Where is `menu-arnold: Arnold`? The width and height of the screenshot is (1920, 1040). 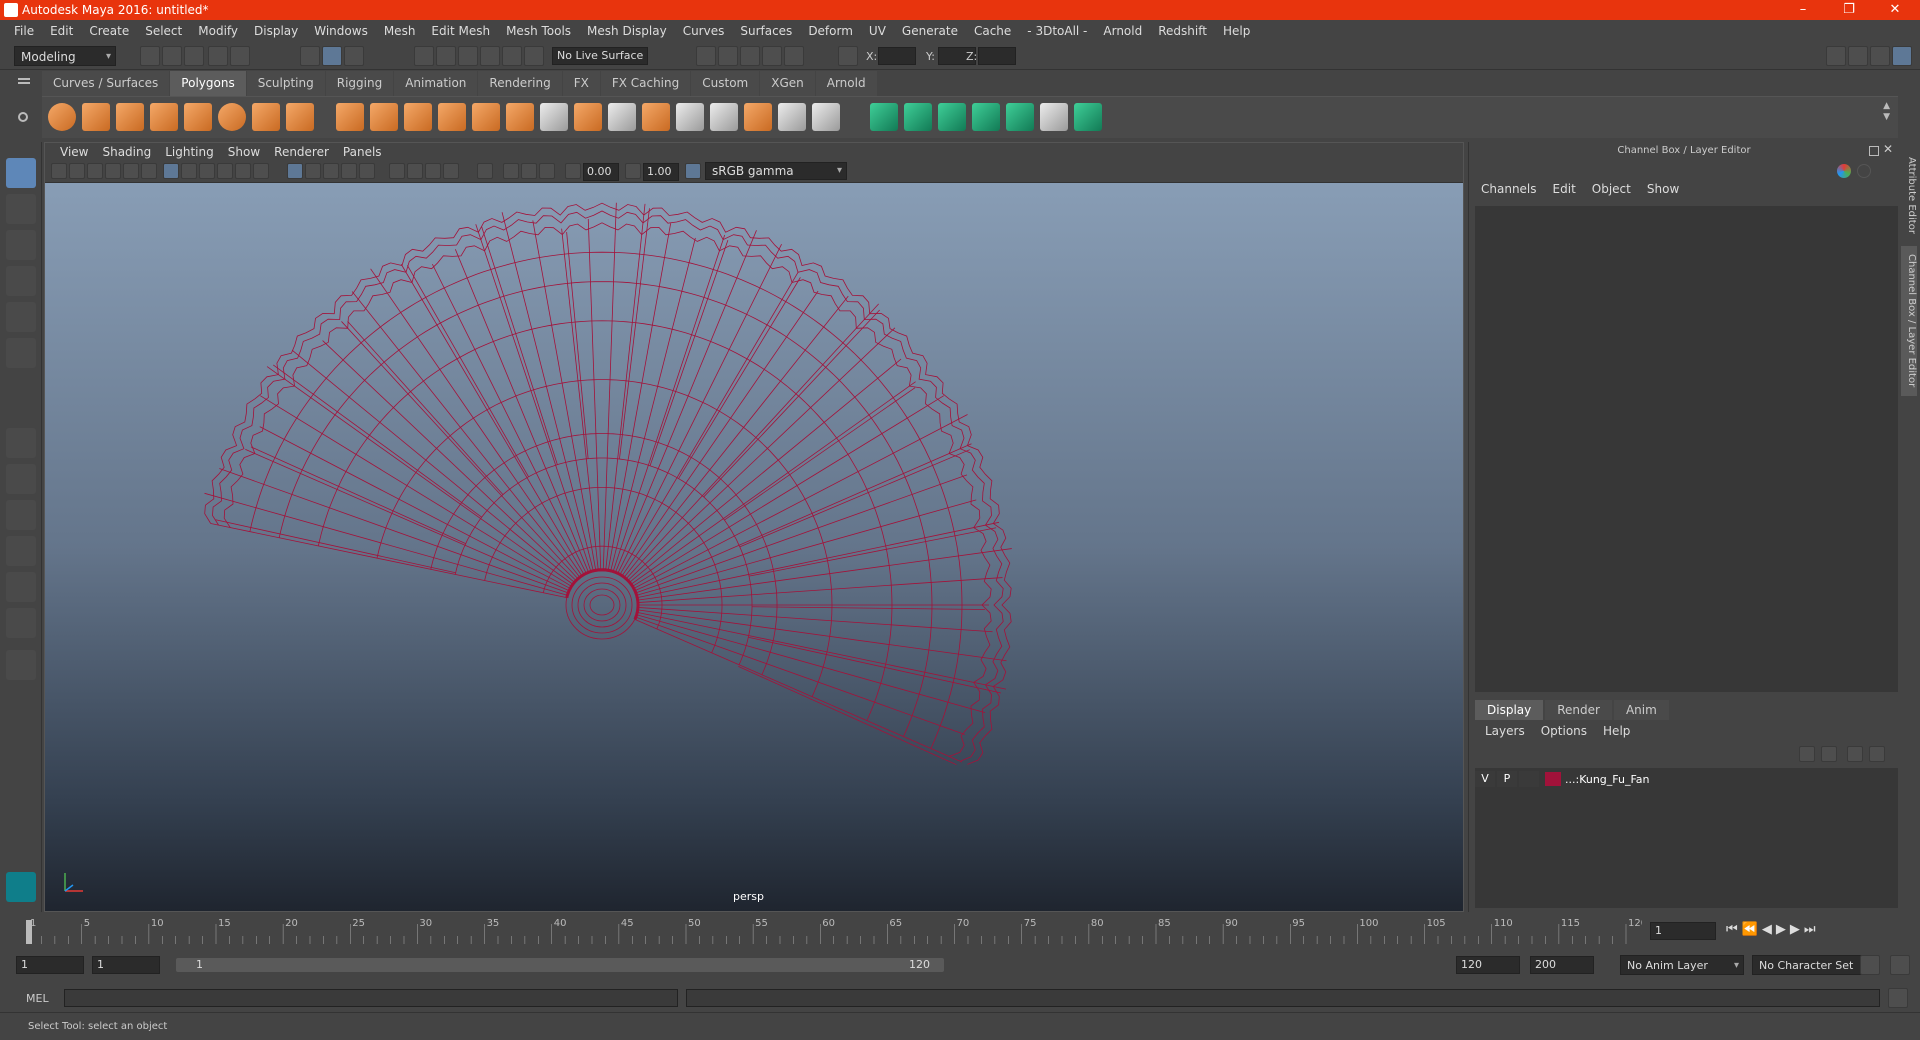 menu-arnold: Arnold is located at coordinates (1122, 31).